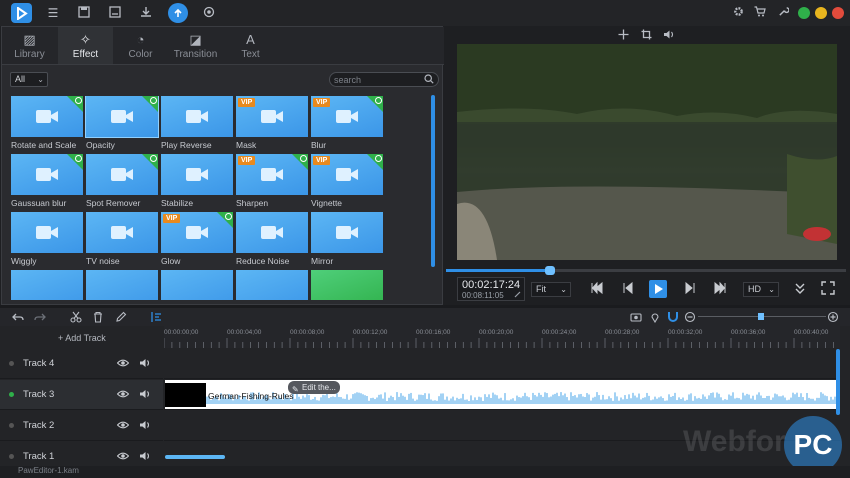 The height and width of the screenshot is (478, 850). What do you see at coordinates (29, 79) in the screenshot?
I see `effect-filter-select: All ⌄` at bounding box center [29, 79].